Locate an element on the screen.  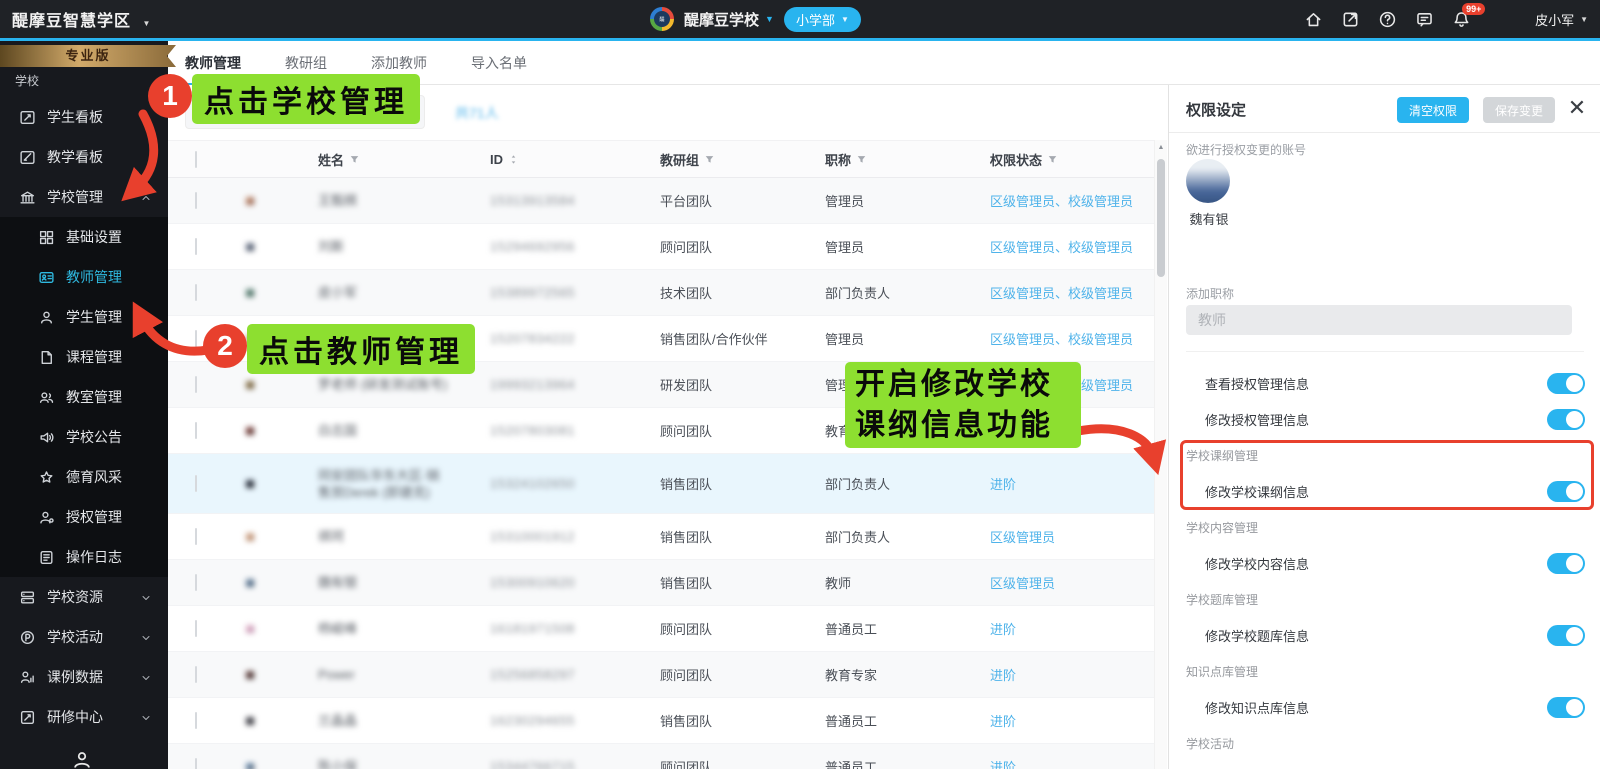
add-title-input is located at coordinates (1379, 320).